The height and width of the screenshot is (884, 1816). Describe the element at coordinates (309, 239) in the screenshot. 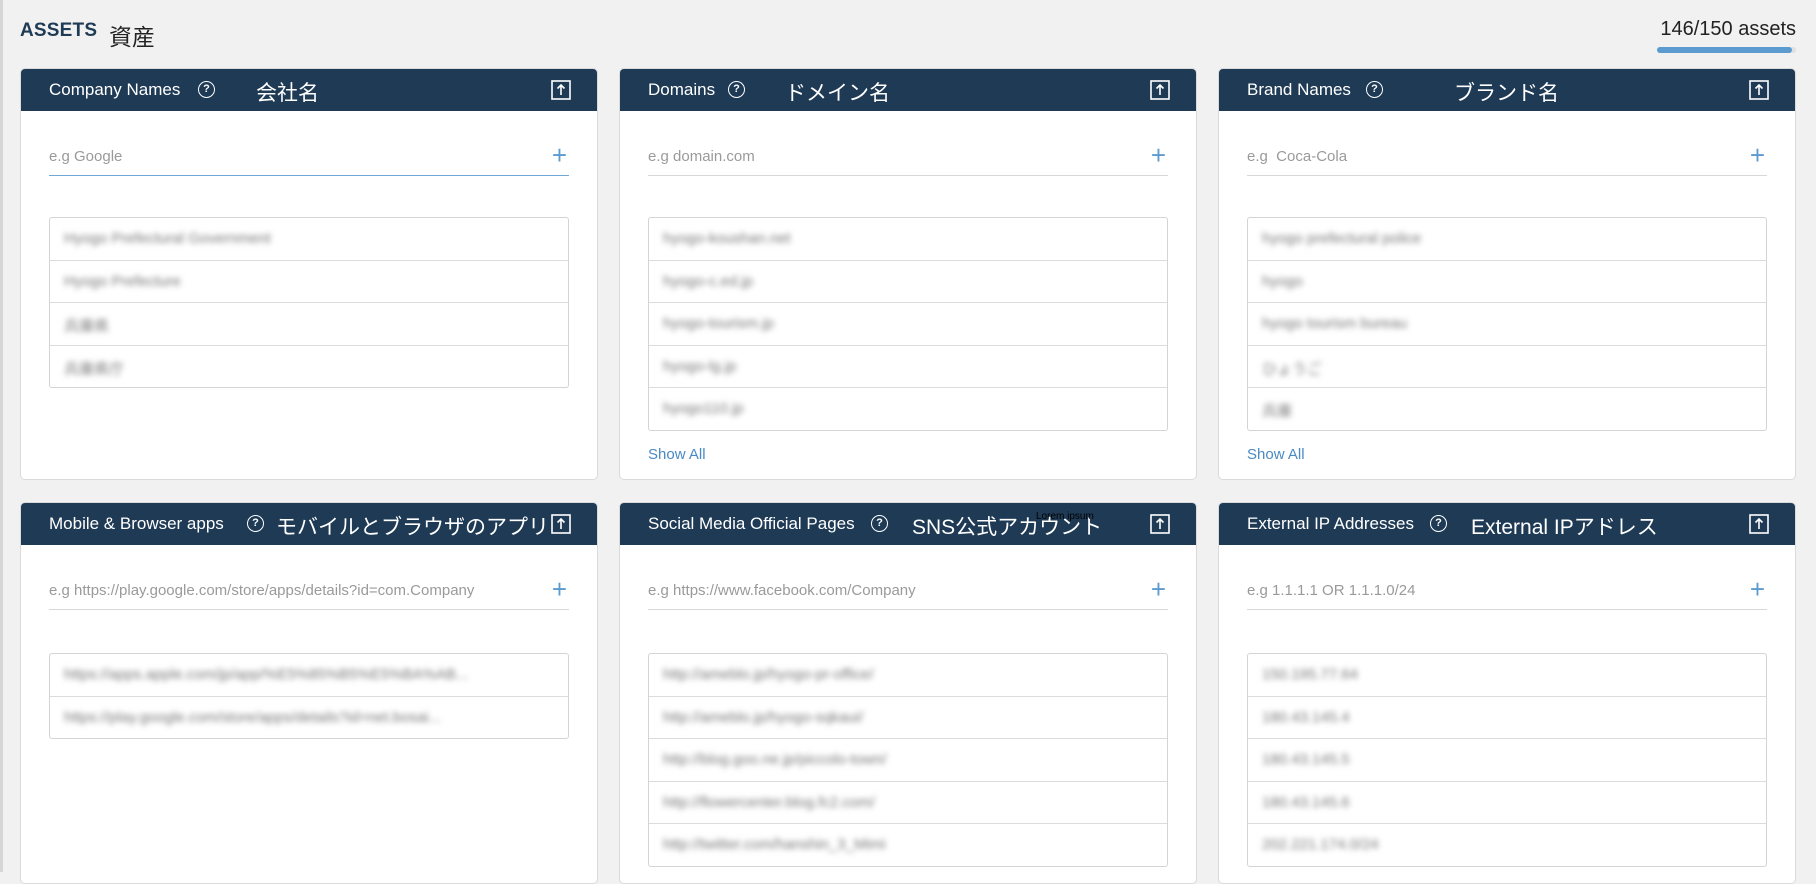

I see `list-item: Hyogo Prefectural Government` at that location.